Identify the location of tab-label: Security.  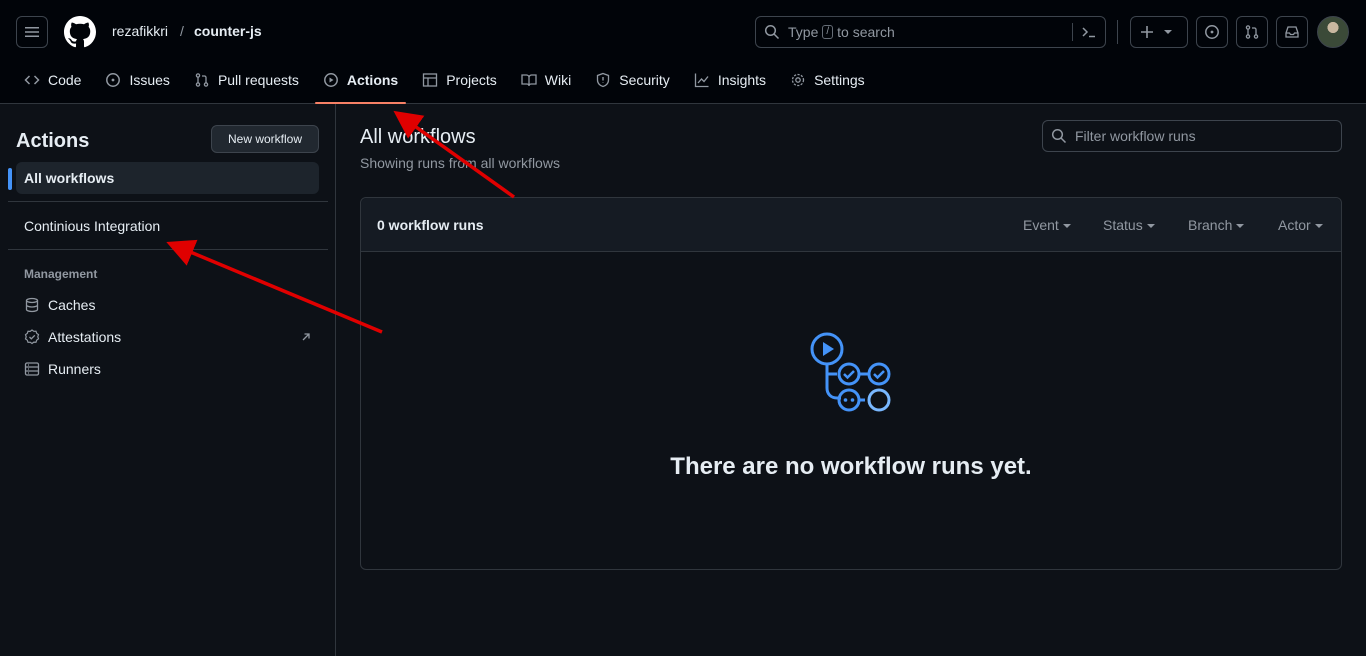
(644, 80).